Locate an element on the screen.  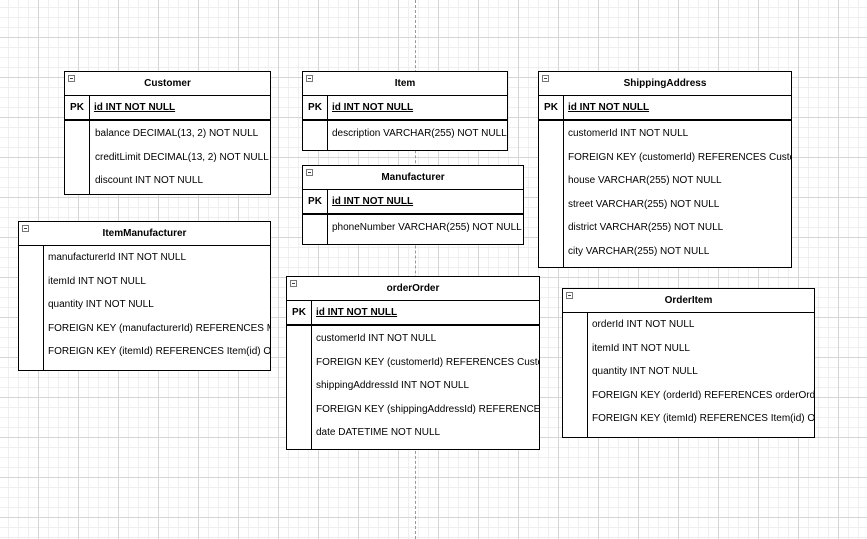
table-title: Manufacturer is located at coordinates (413, 177).